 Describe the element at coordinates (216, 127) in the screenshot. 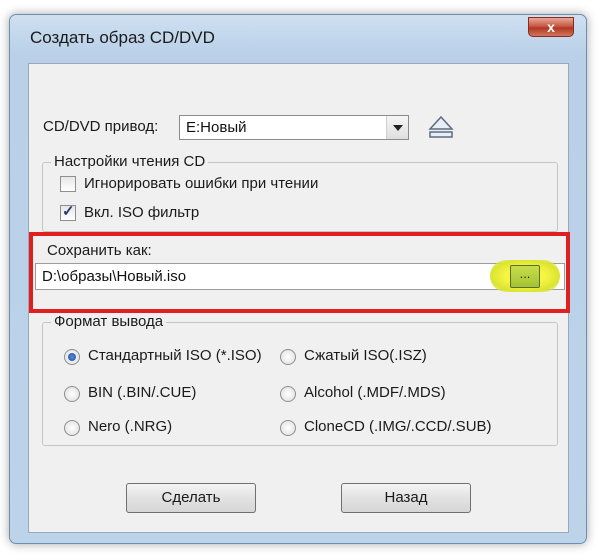

I see `drive-select-value: E:Новый` at that location.